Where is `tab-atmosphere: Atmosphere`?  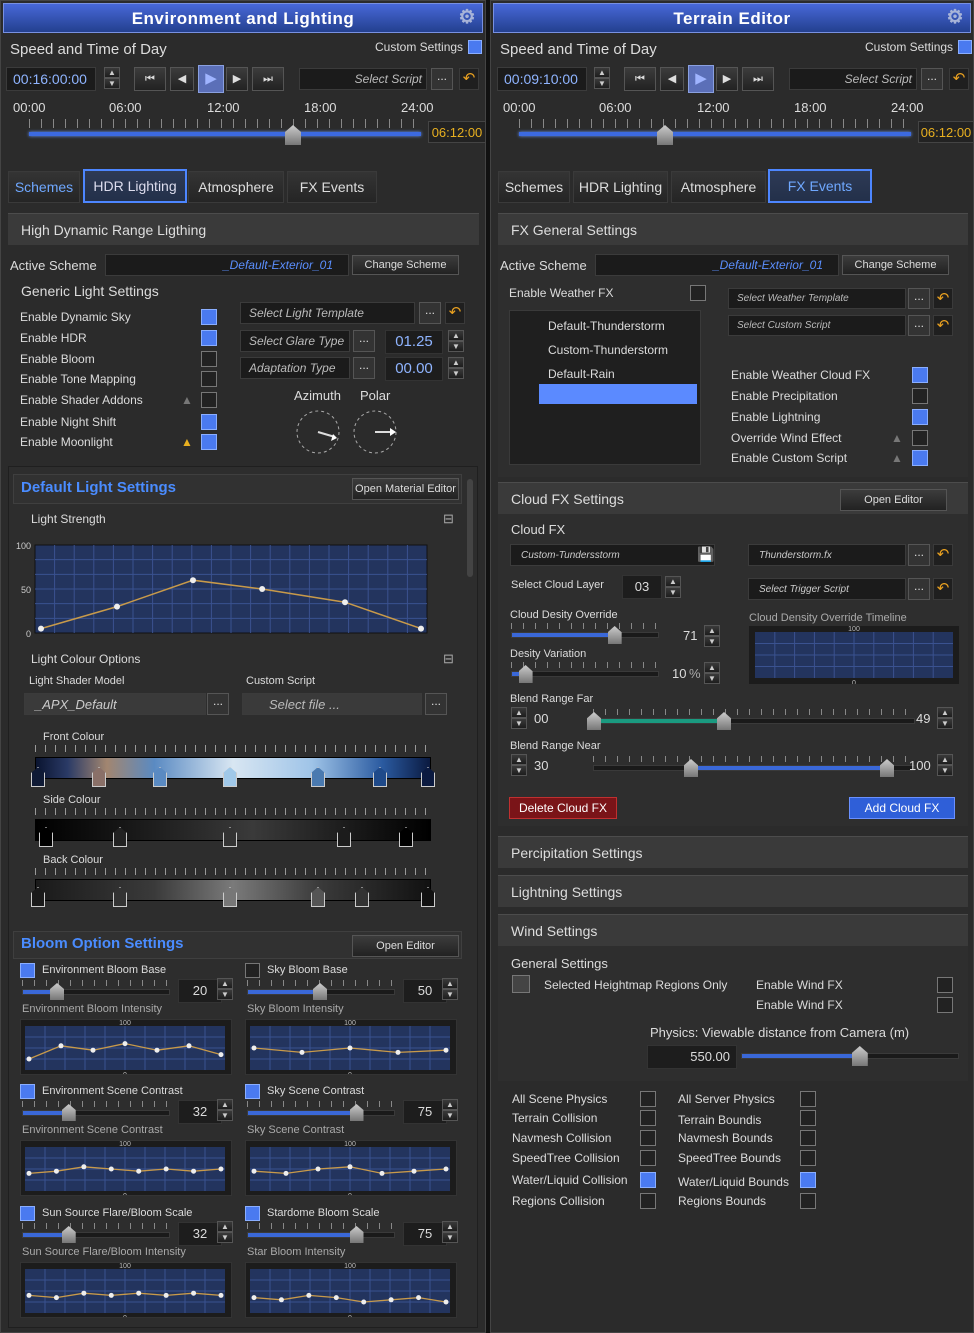
tab-atmosphere: Atmosphere is located at coordinates (236, 187).